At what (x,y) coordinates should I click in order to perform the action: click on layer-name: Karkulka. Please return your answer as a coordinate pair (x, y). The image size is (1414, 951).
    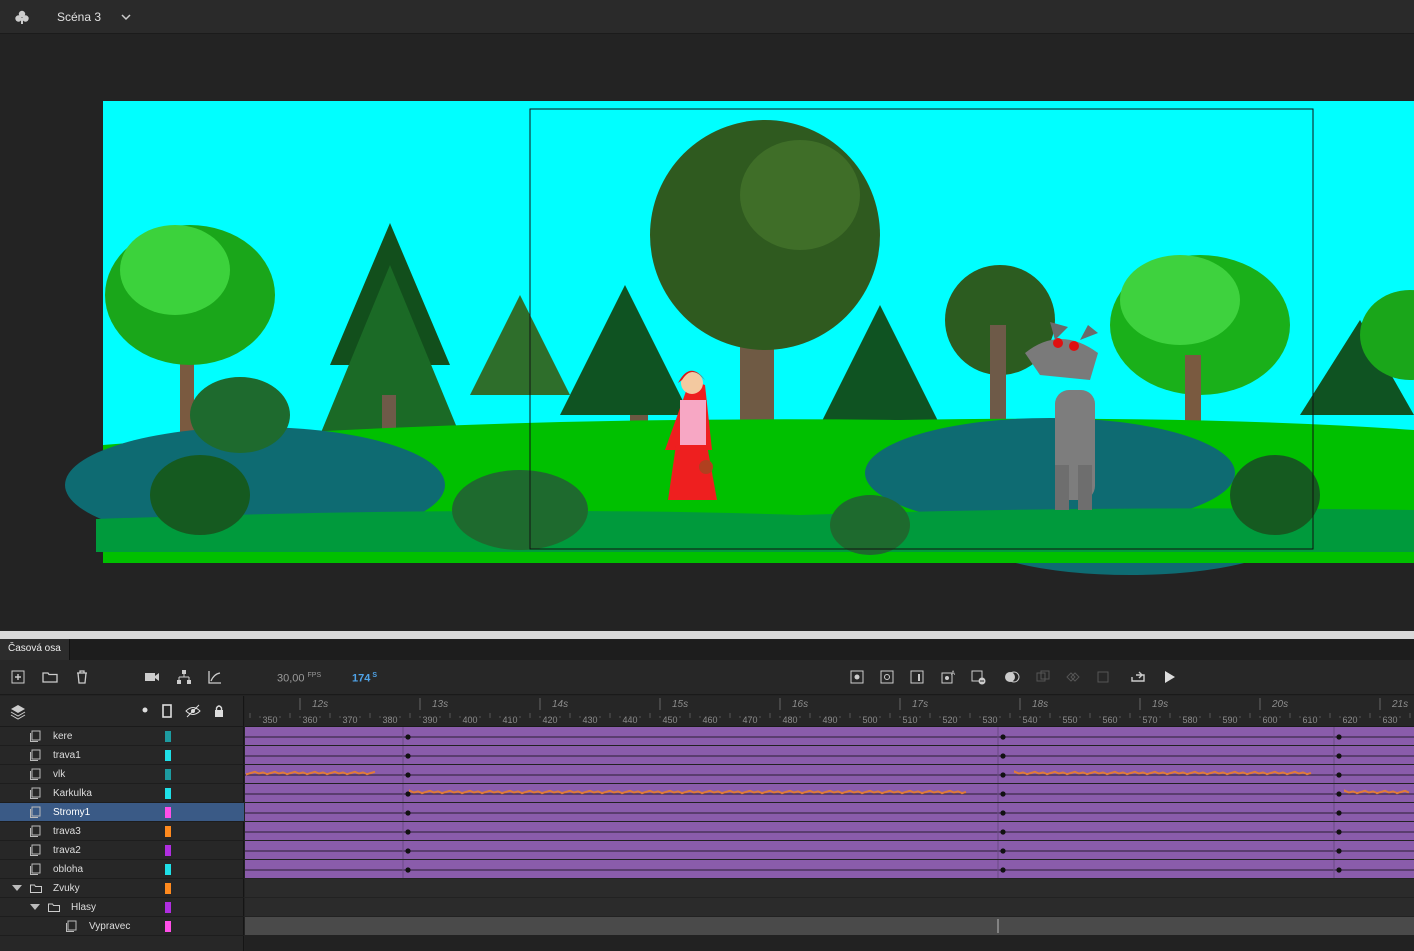
    Looking at the image, I should click on (72, 793).